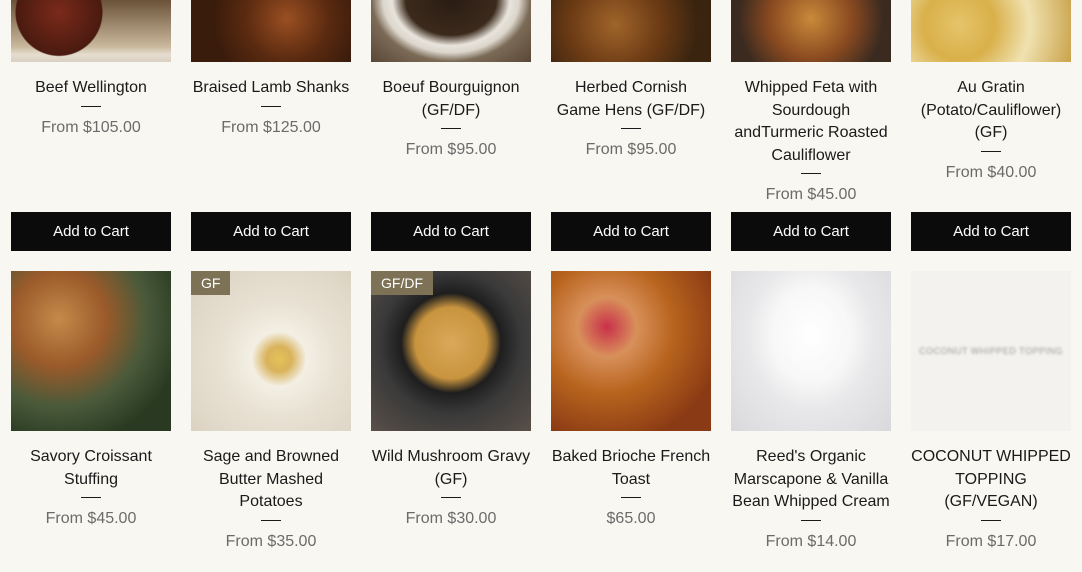 Image resolution: width=1082 pixels, height=572 pixels. Describe the element at coordinates (991, 110) in the screenshot. I see `product-title: Au Gratin (Potato/Cauliflower) (GF)` at that location.